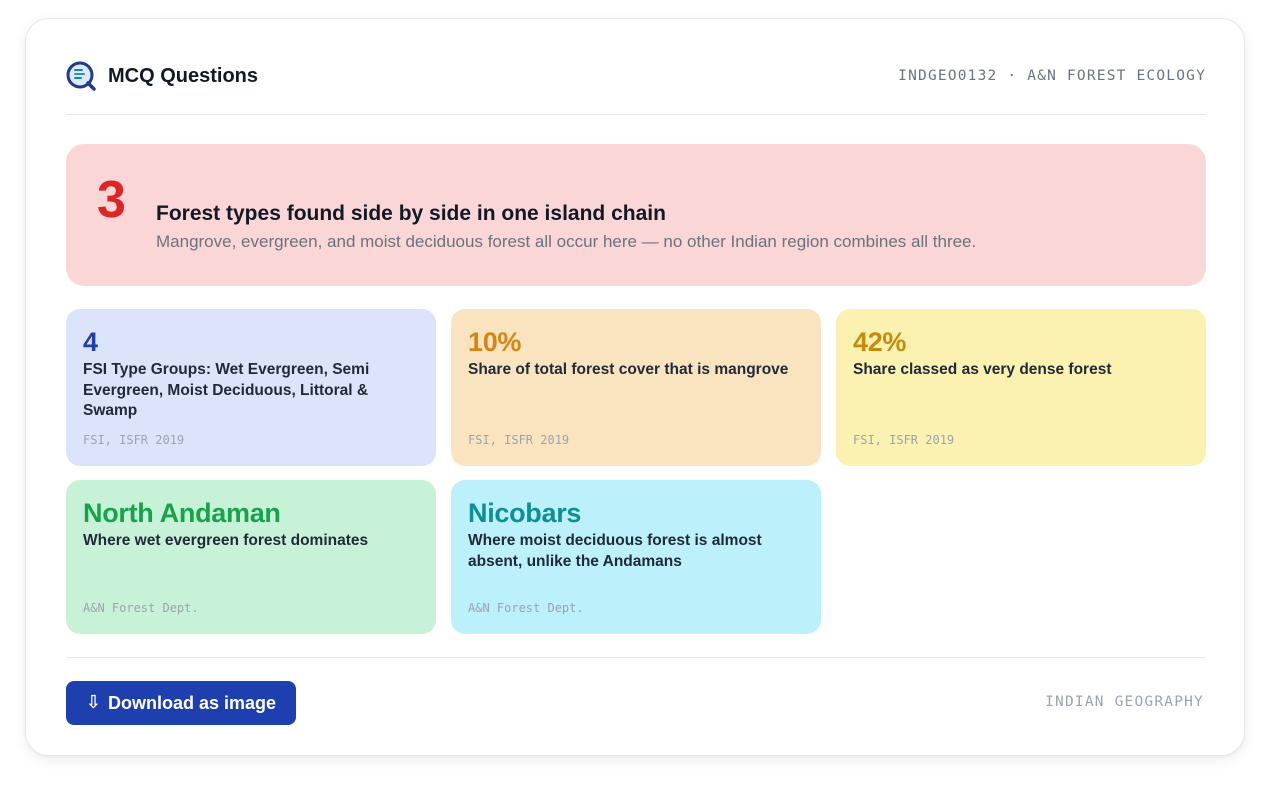 The image size is (1270, 786). I want to click on quiz-search-logo-icon, so click(81, 76).